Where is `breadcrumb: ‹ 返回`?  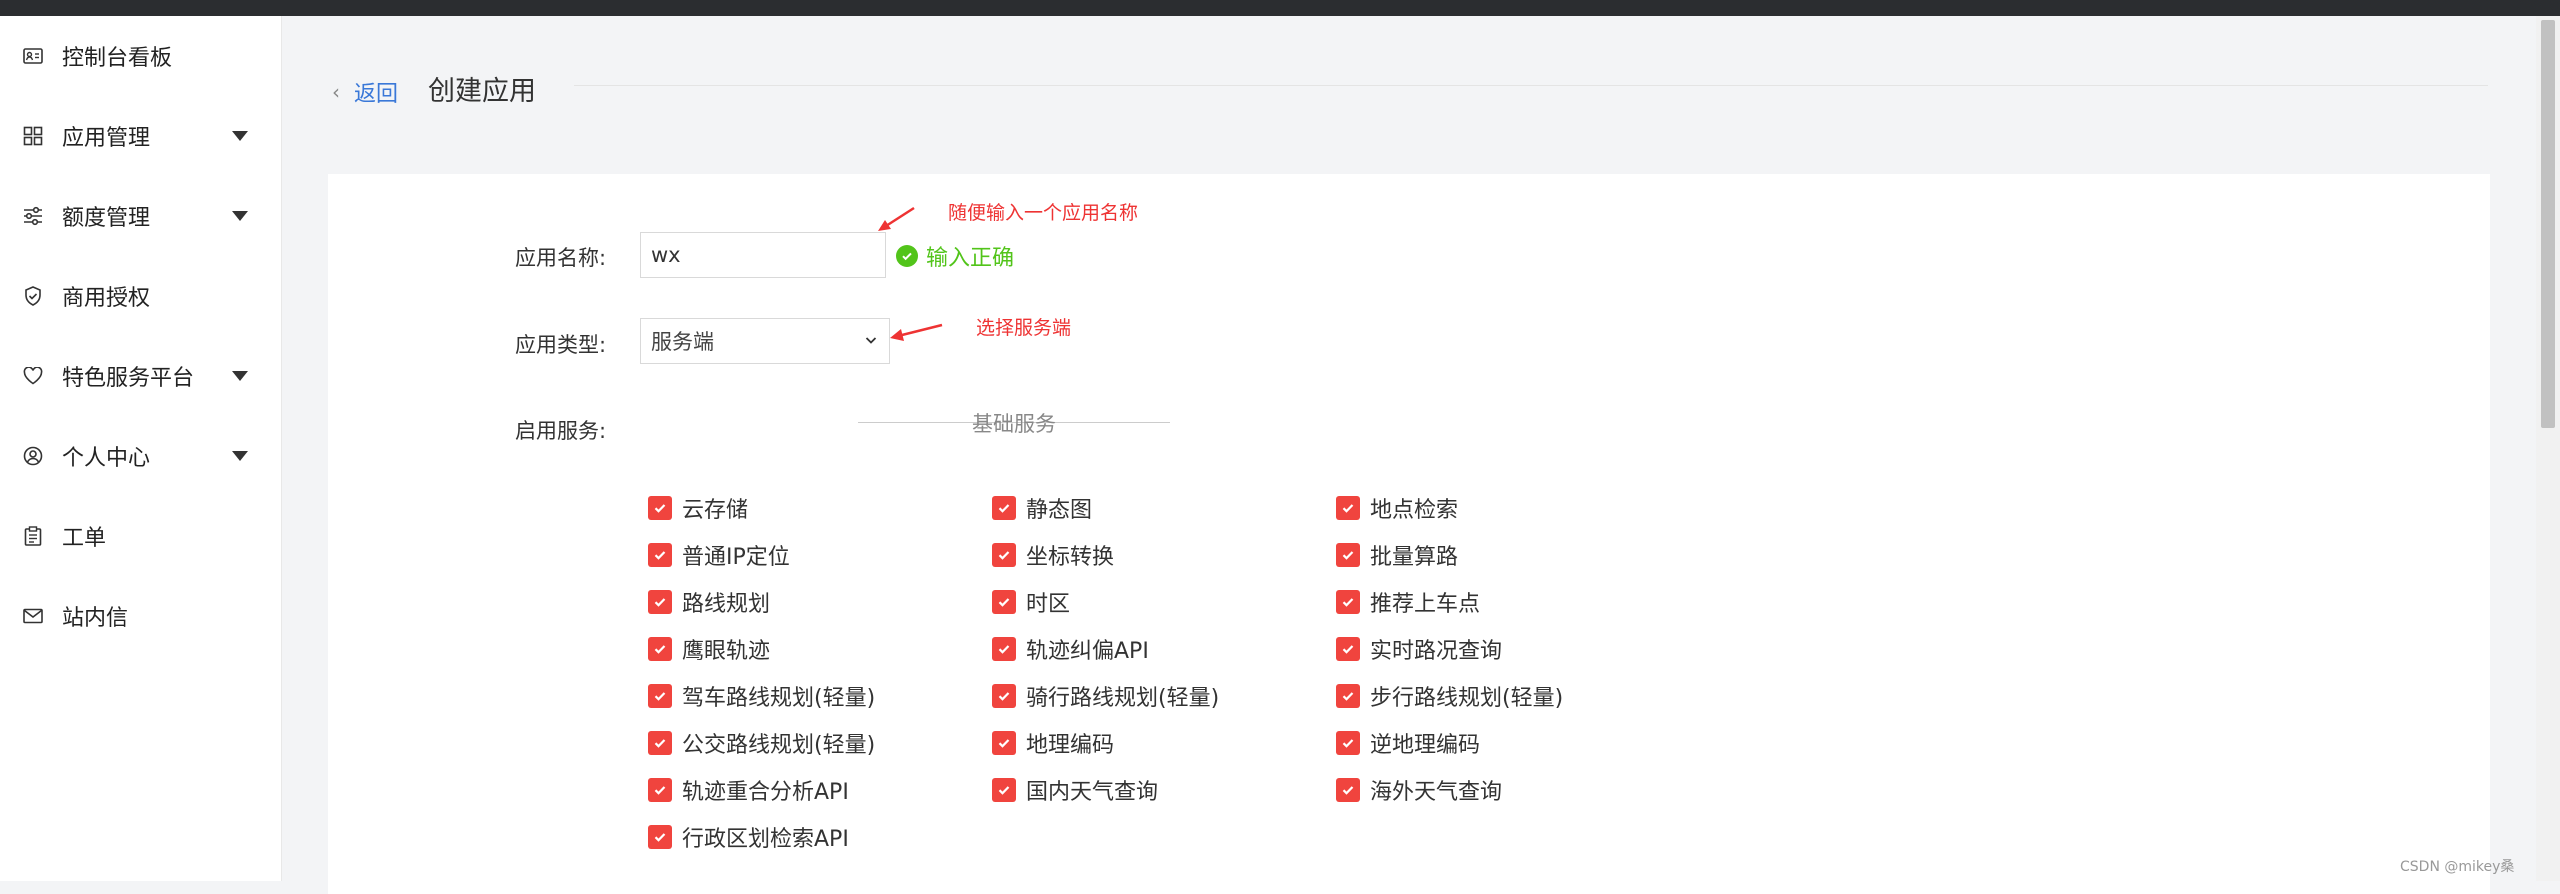
breadcrumb: ‹ 返回 is located at coordinates (365, 92).